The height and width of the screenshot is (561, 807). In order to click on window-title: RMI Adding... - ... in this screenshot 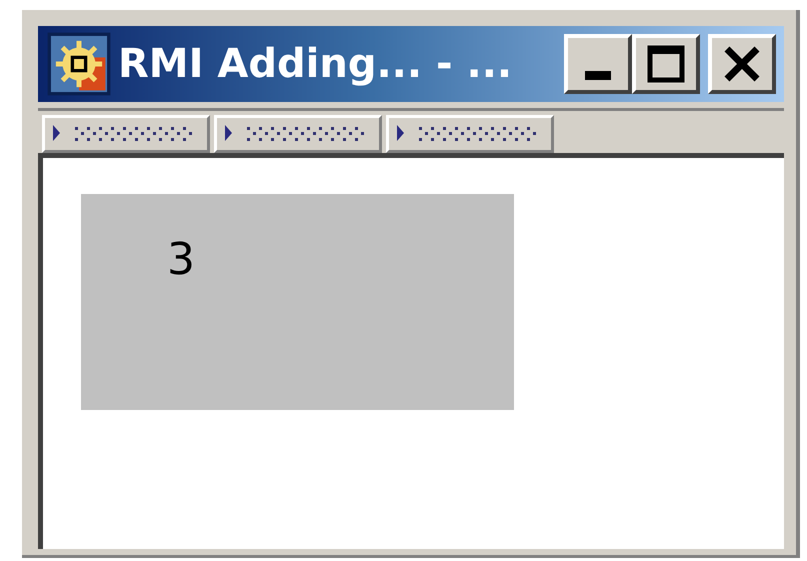, I will do `click(316, 64)`.